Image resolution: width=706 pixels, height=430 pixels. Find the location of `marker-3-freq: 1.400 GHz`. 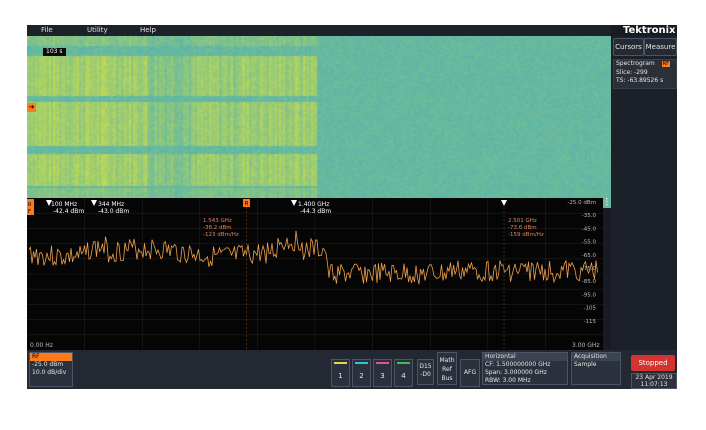

marker-3-freq: 1.400 GHz is located at coordinates (313, 204).